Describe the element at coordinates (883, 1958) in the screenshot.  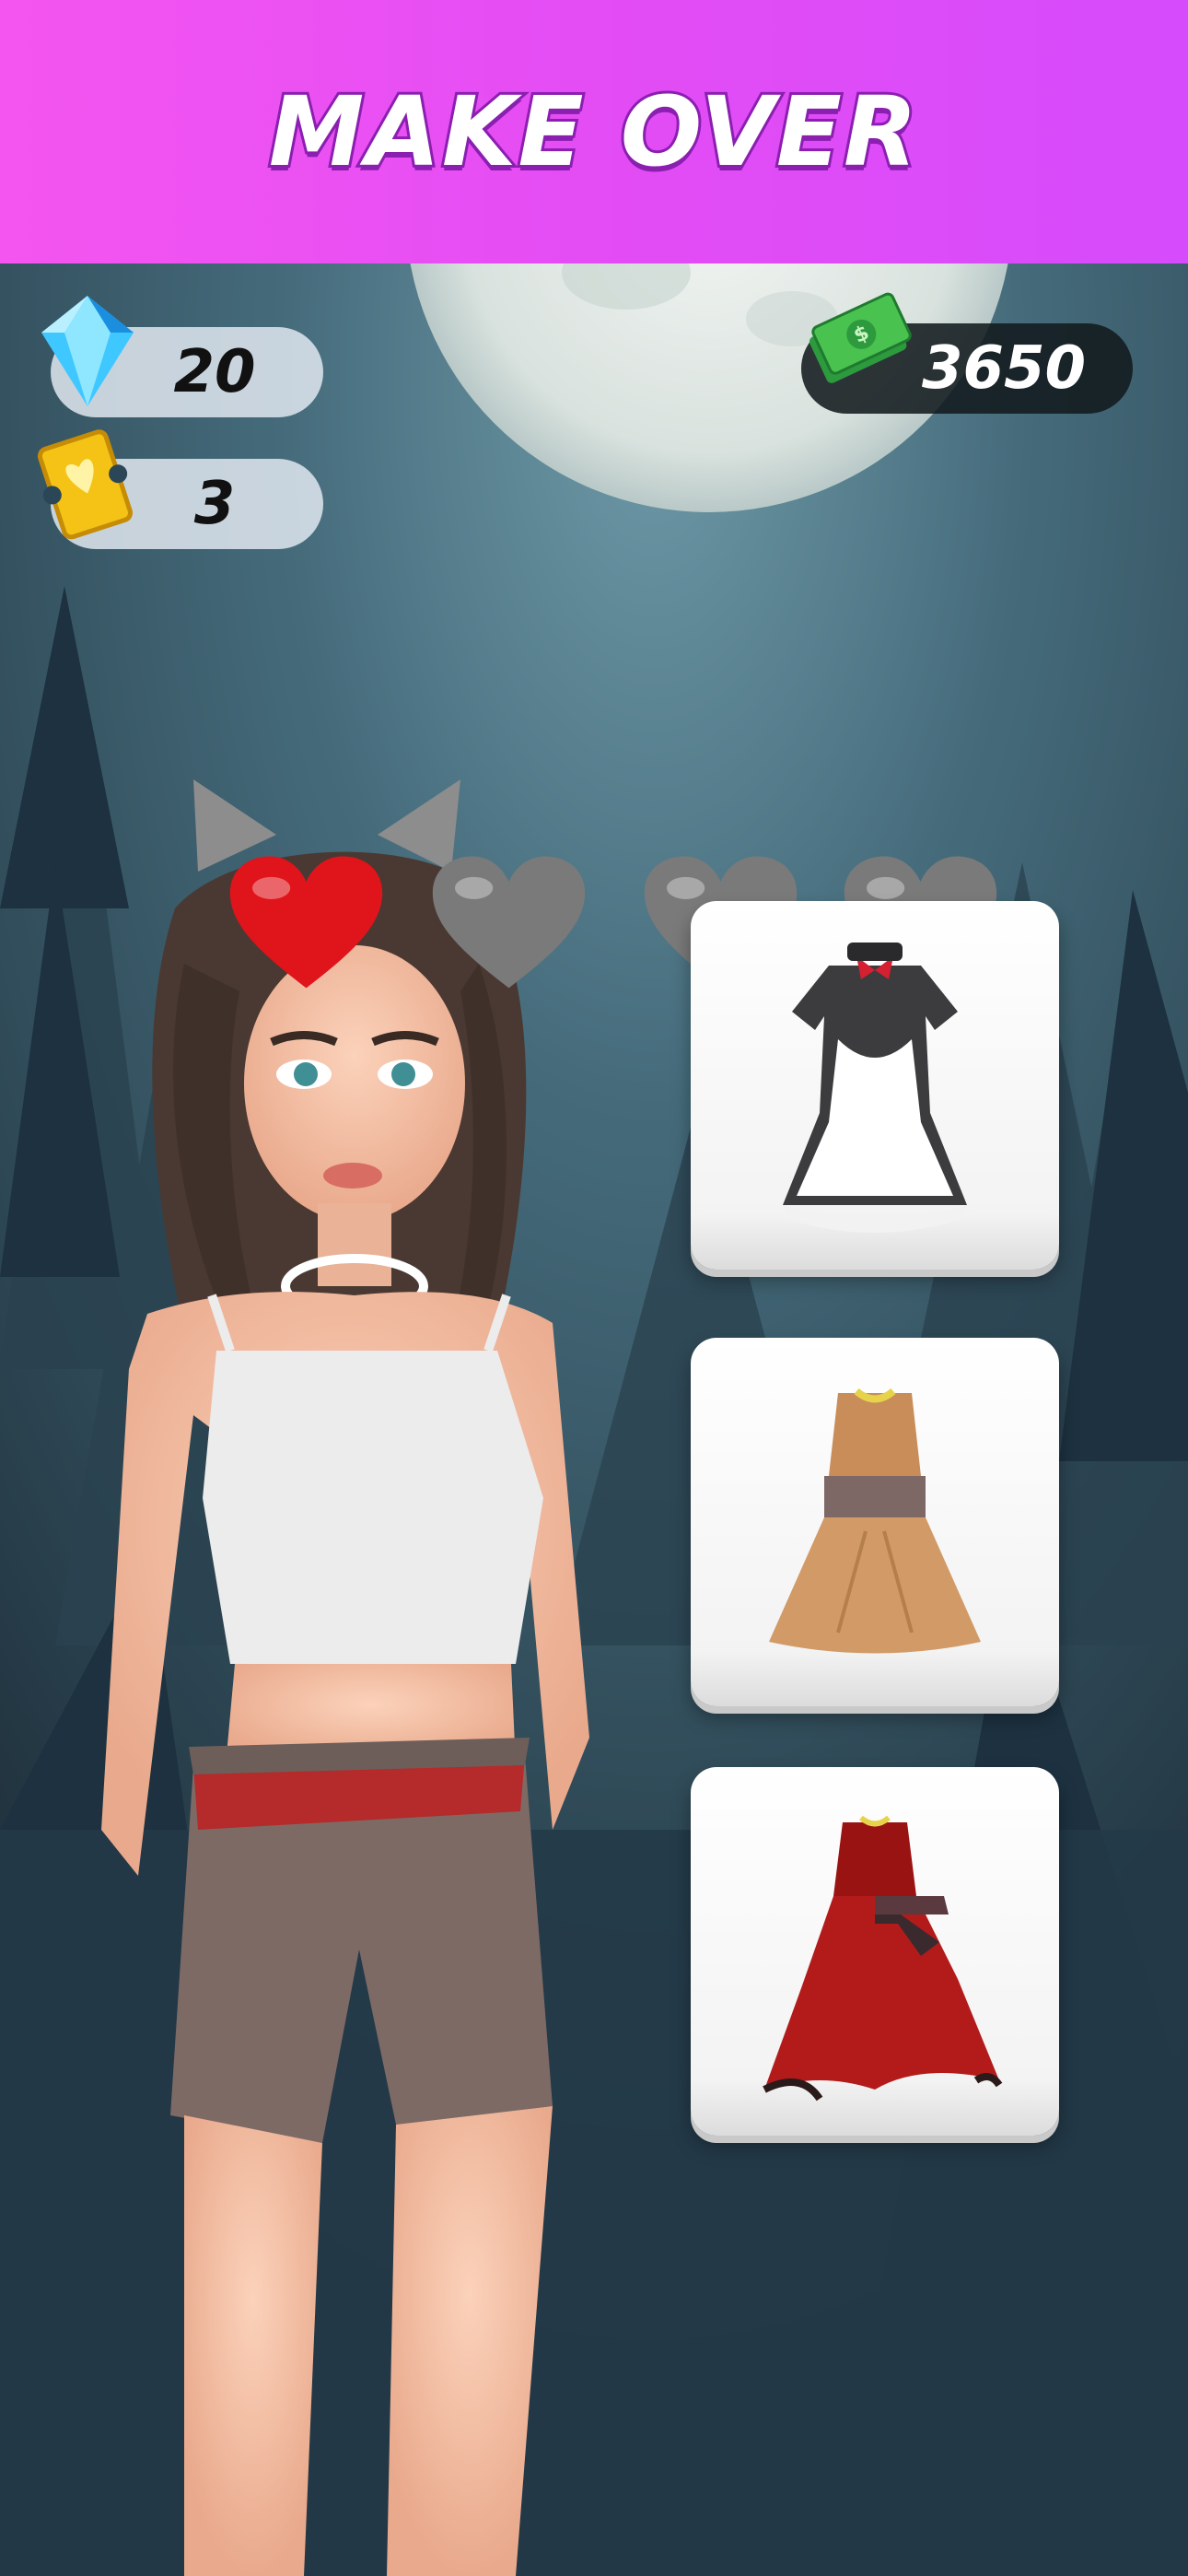
I see `red-gown-icon` at that location.